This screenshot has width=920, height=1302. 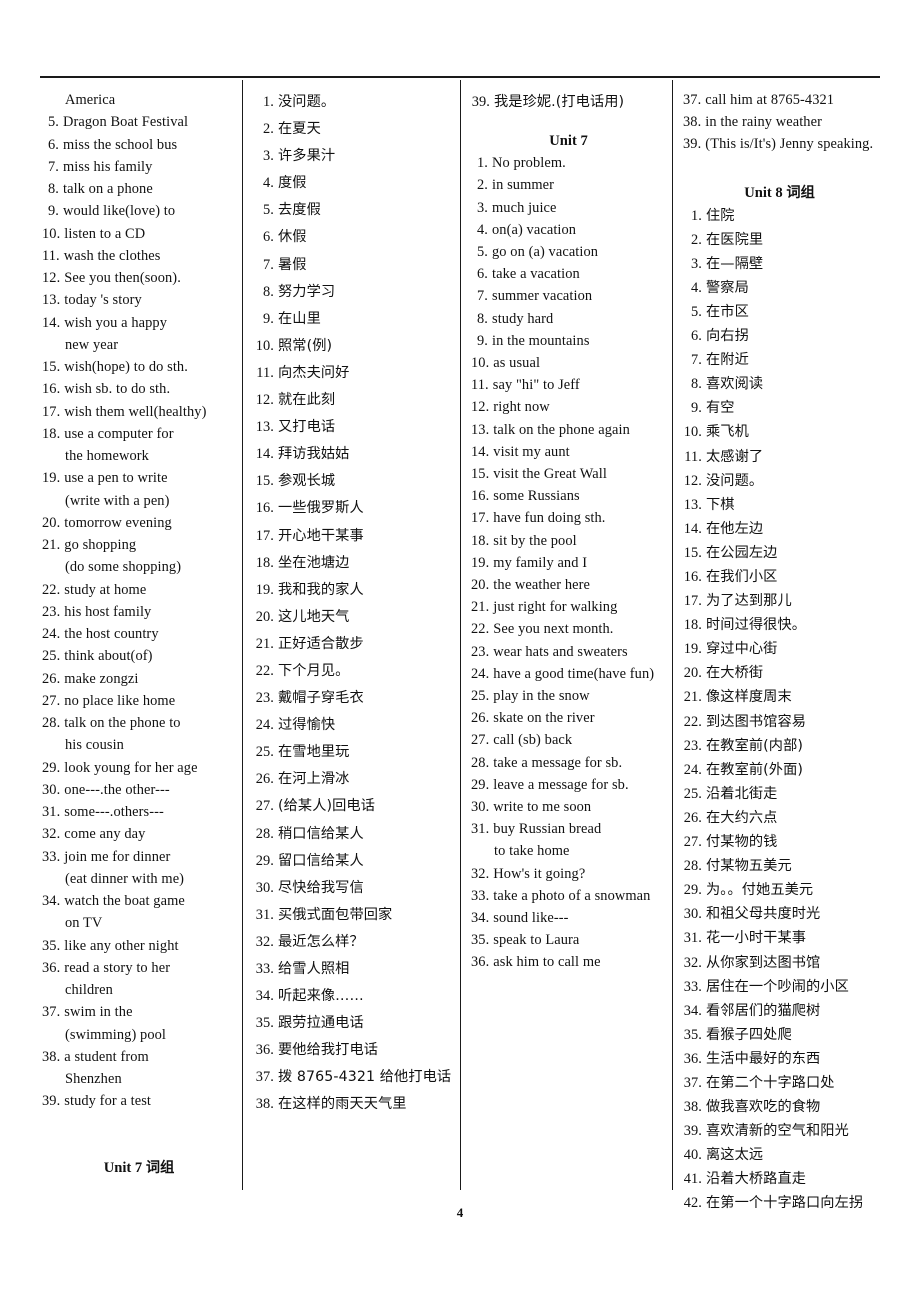 What do you see at coordinates (480, 873) in the screenshot?
I see `list-item-number: 32.` at bounding box center [480, 873].